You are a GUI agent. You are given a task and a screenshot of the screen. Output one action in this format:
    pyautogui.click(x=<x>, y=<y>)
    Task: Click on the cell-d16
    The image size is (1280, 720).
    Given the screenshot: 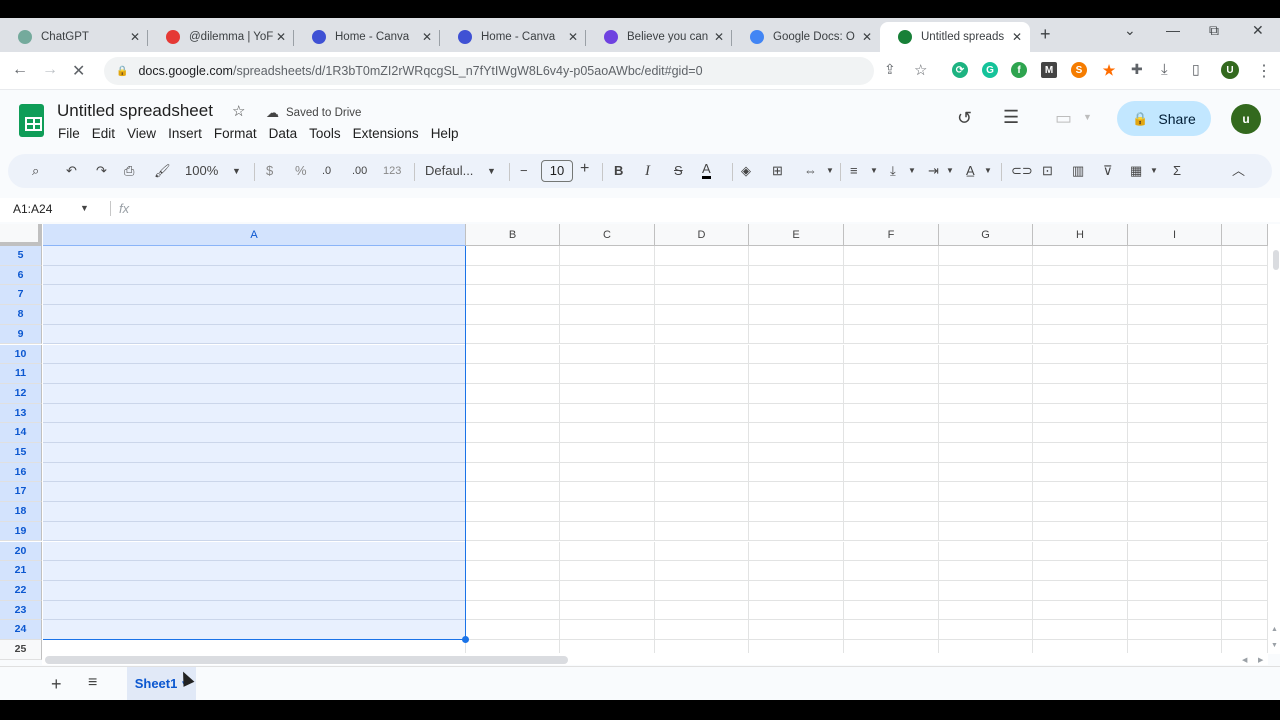 What is the action you would take?
    pyautogui.click(x=702, y=472)
    